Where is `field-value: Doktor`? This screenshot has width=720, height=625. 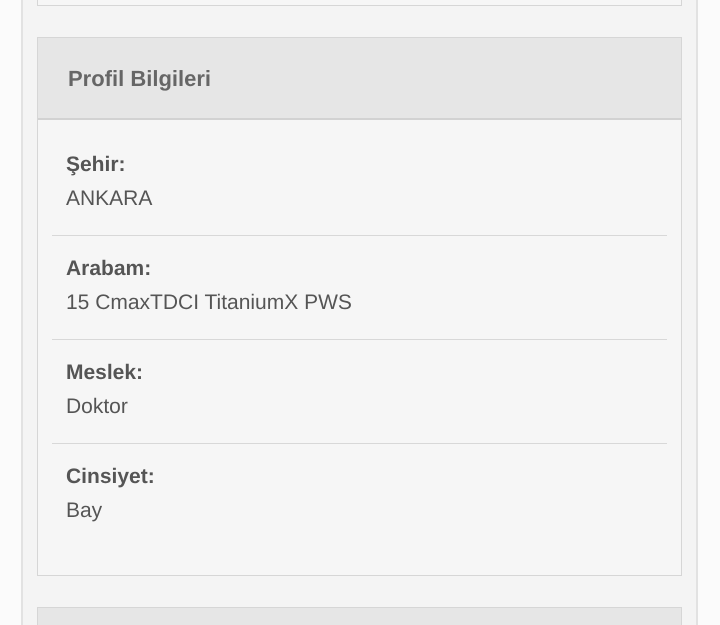 field-value: Doktor is located at coordinates (97, 407).